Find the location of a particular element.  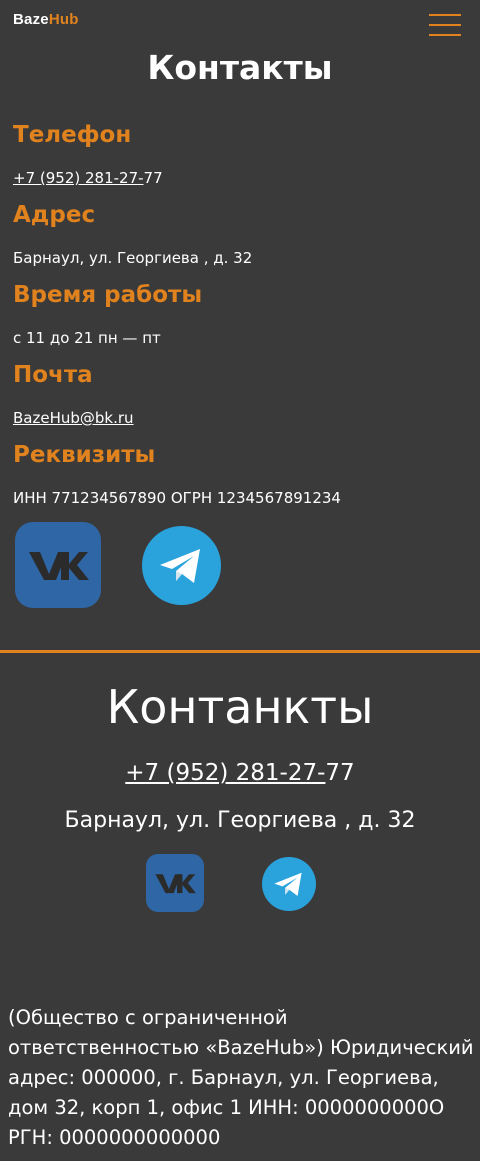

footer-address: Барнаул, ул. Георгиева , д. 32 is located at coordinates (240, 820).